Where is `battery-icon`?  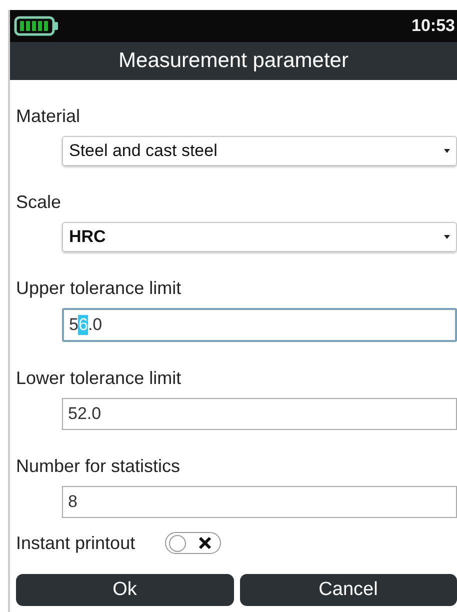
battery-icon is located at coordinates (37, 26).